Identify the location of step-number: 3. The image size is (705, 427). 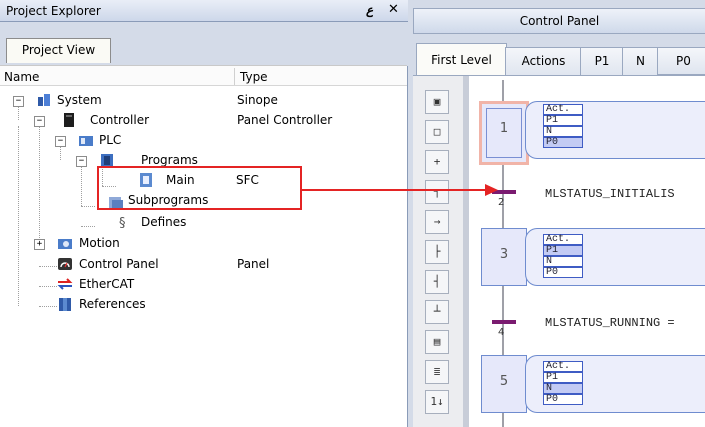
(504, 254).